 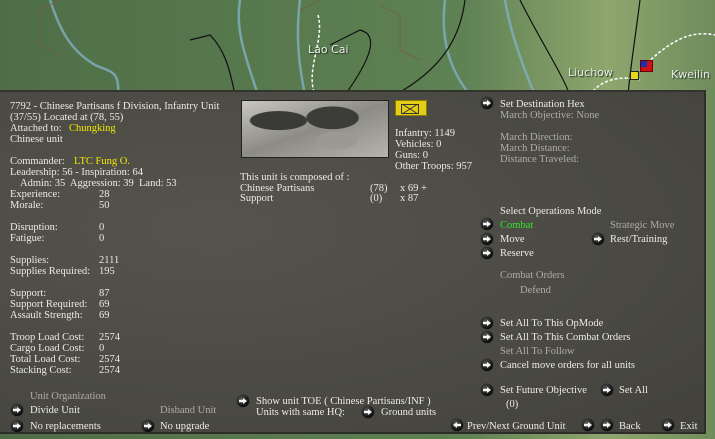 I want to click on unit-organization-header: Unit Organization, so click(x=68, y=396).